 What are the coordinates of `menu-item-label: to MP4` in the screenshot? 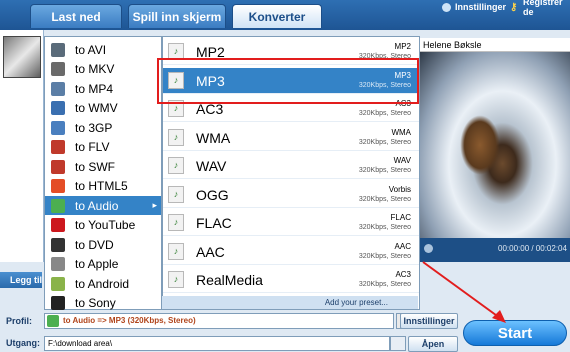 It's located at (94, 88).